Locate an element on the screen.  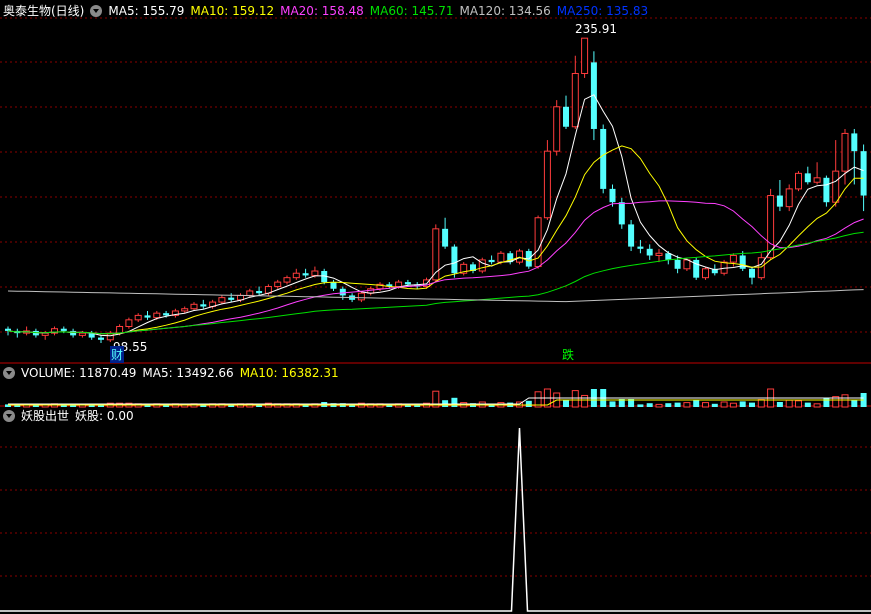
indicator-panel-header: 妖股出世 妖股: 0.00 is located at coordinates (68, 416).